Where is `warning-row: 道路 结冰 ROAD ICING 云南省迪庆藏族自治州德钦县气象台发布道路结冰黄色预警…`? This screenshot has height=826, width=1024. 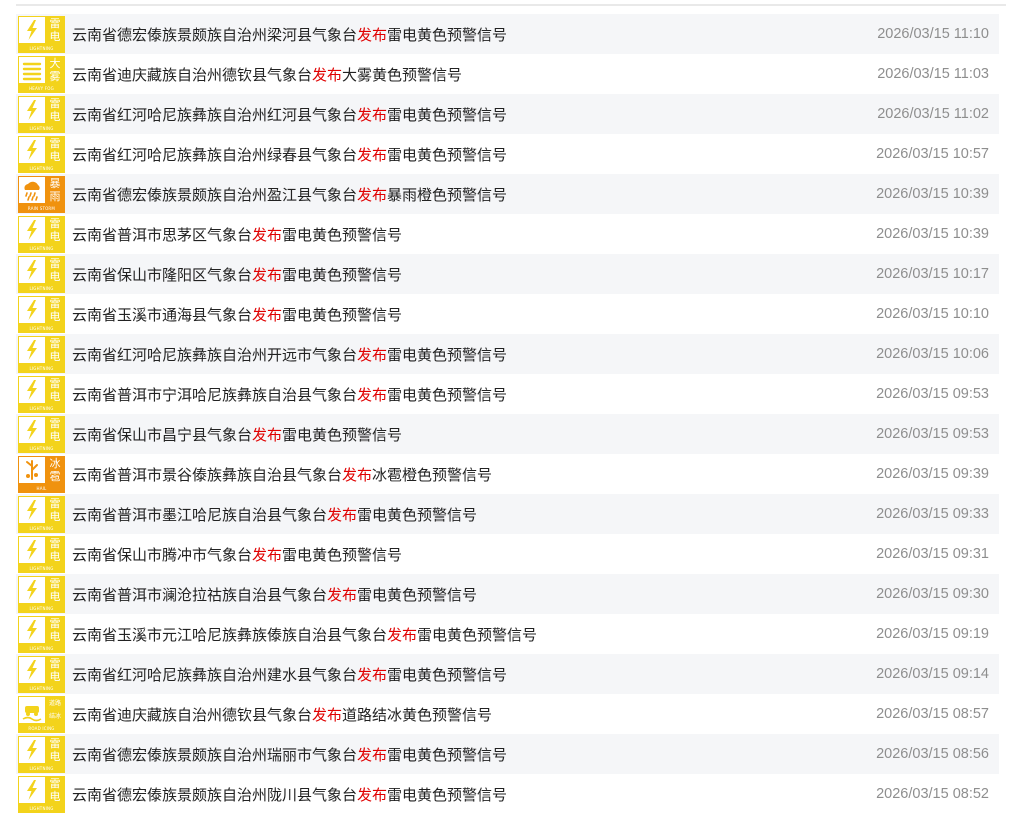
warning-row: 道路 结冰 ROAD ICING 云南省迪庆藏族自治州德钦县气象台发布道路结冰黄色预警… is located at coordinates (507, 714).